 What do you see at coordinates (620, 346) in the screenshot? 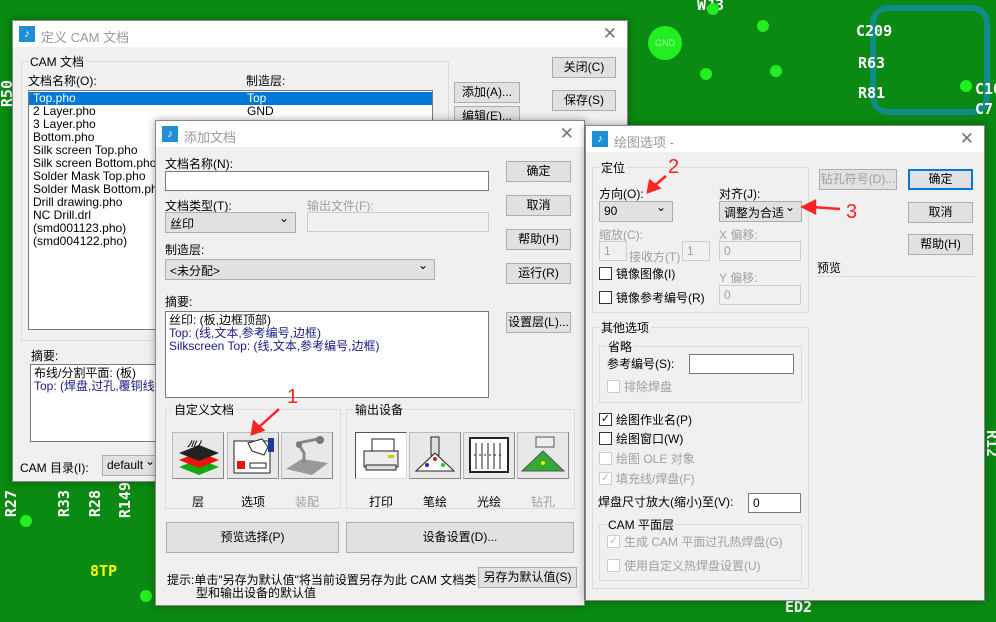
I see `group-label: 省略` at bounding box center [620, 346].